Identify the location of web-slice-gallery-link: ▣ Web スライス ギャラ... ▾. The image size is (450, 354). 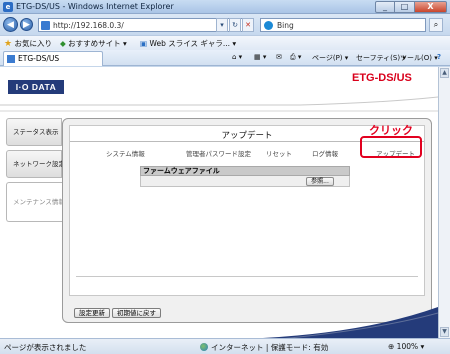
(188, 43).